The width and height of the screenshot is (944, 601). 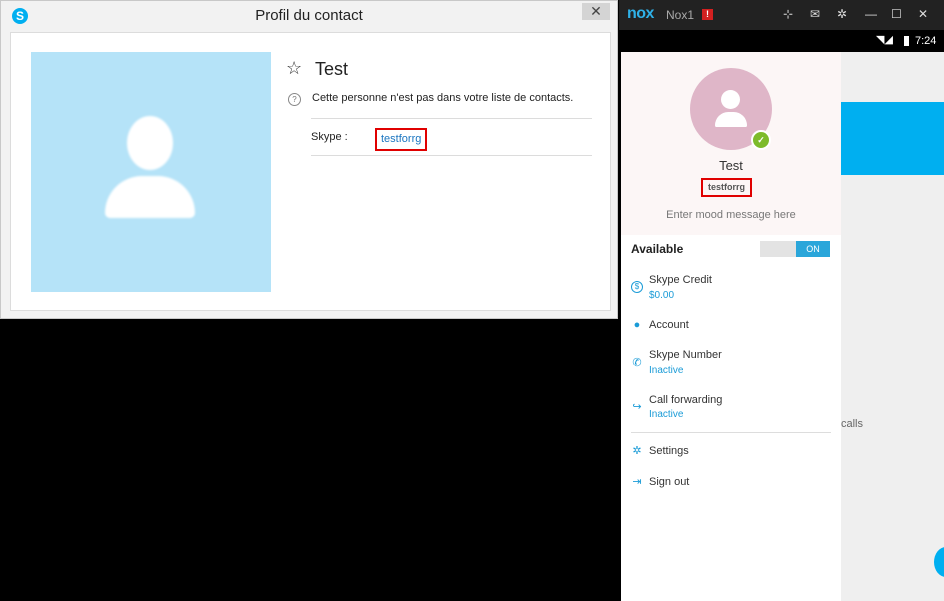 I want to click on contact-name: Test, so click(x=332, y=69).